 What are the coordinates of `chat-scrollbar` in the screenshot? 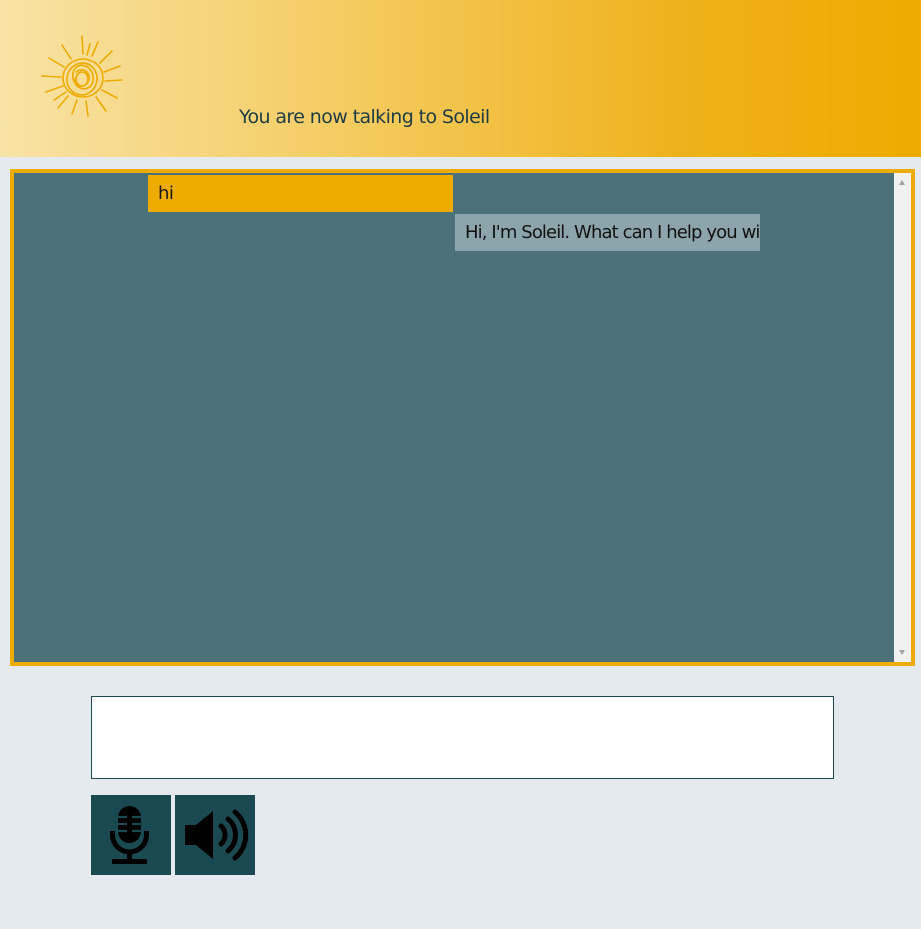 It's located at (902, 417).